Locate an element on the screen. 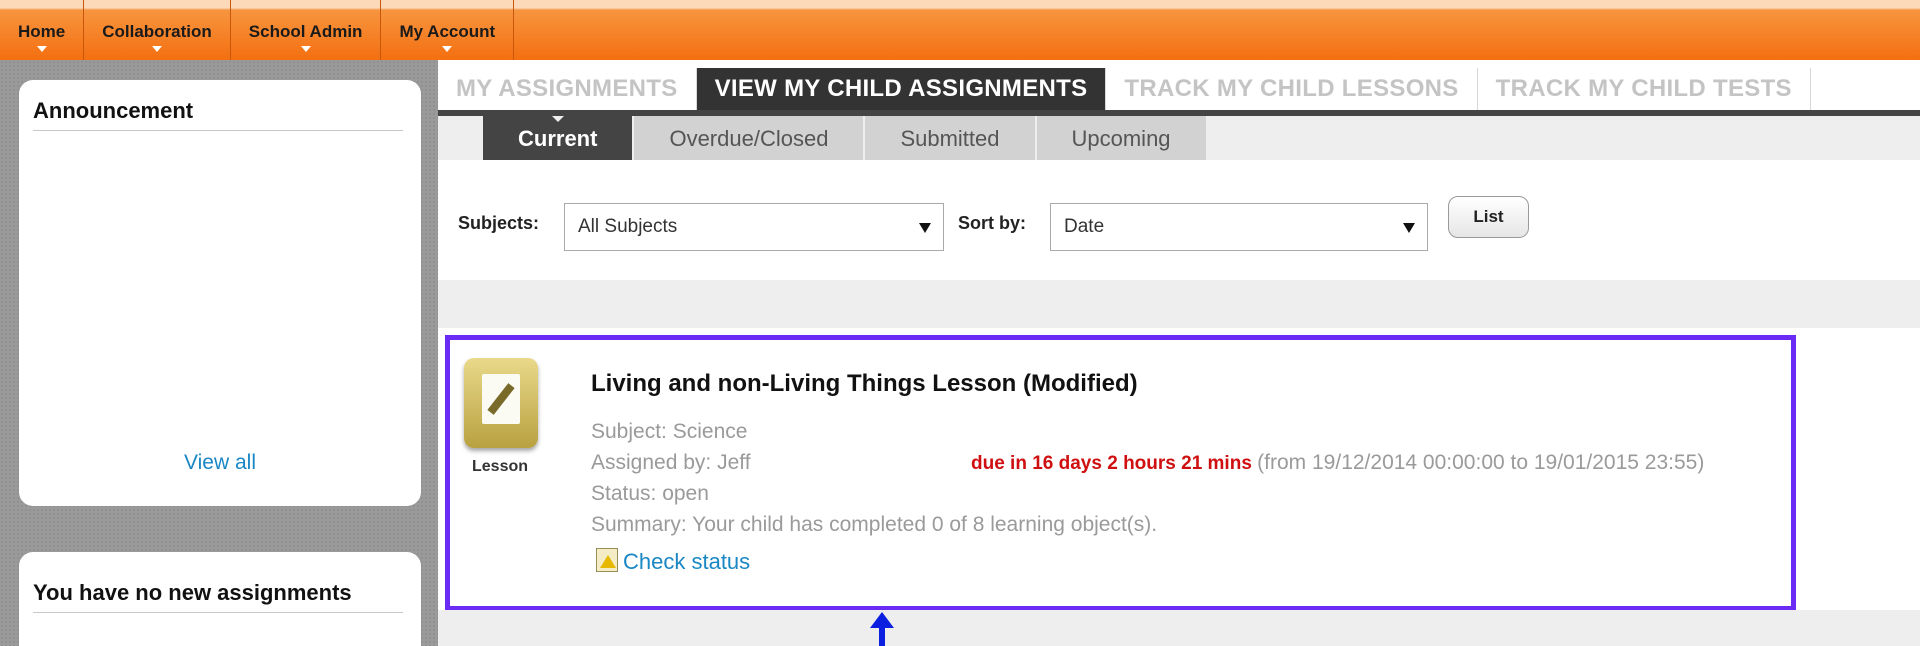  nav-home-label: Home is located at coordinates (42, 31).